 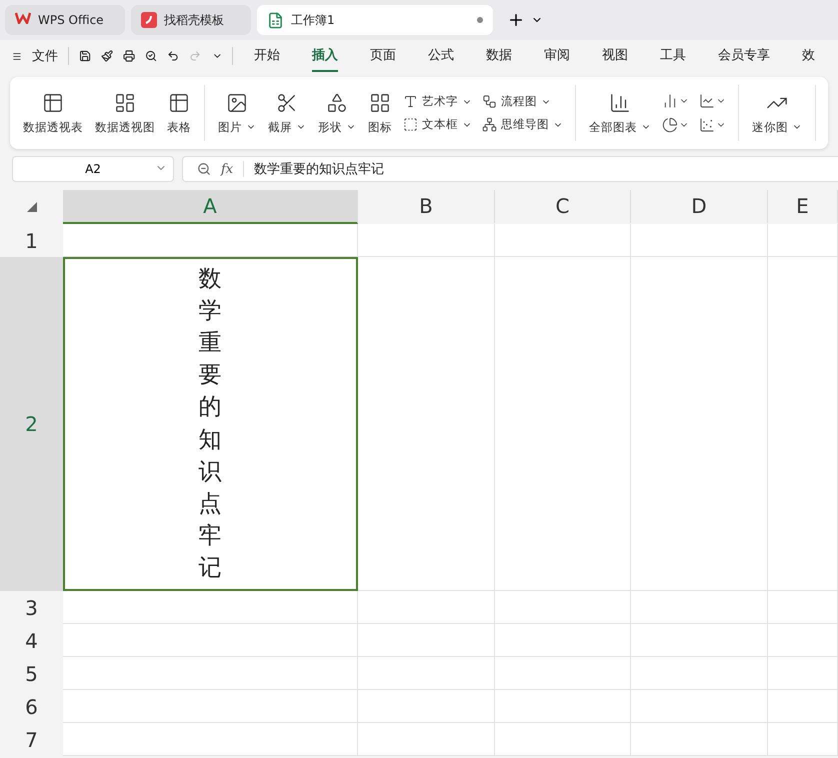 I want to click on scissors-icon, so click(x=287, y=103).